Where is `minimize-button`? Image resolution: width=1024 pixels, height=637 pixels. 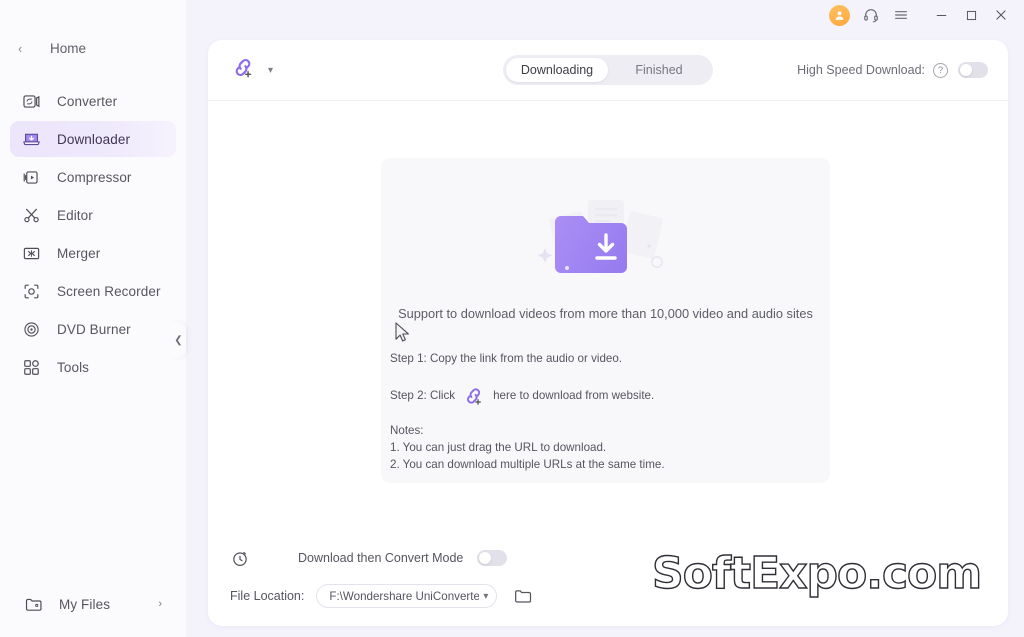 minimize-button is located at coordinates (941, 15).